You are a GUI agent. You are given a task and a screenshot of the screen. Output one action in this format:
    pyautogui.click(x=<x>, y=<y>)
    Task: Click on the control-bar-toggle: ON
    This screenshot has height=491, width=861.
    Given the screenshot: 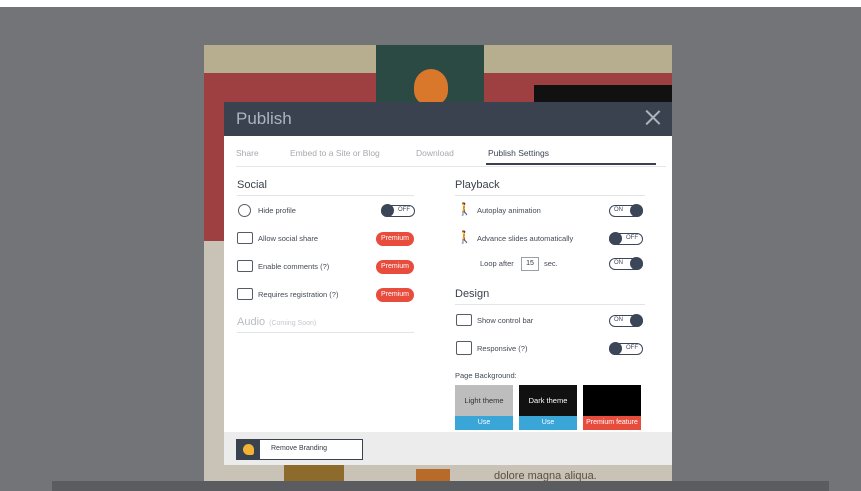 What is the action you would take?
    pyautogui.click(x=626, y=320)
    